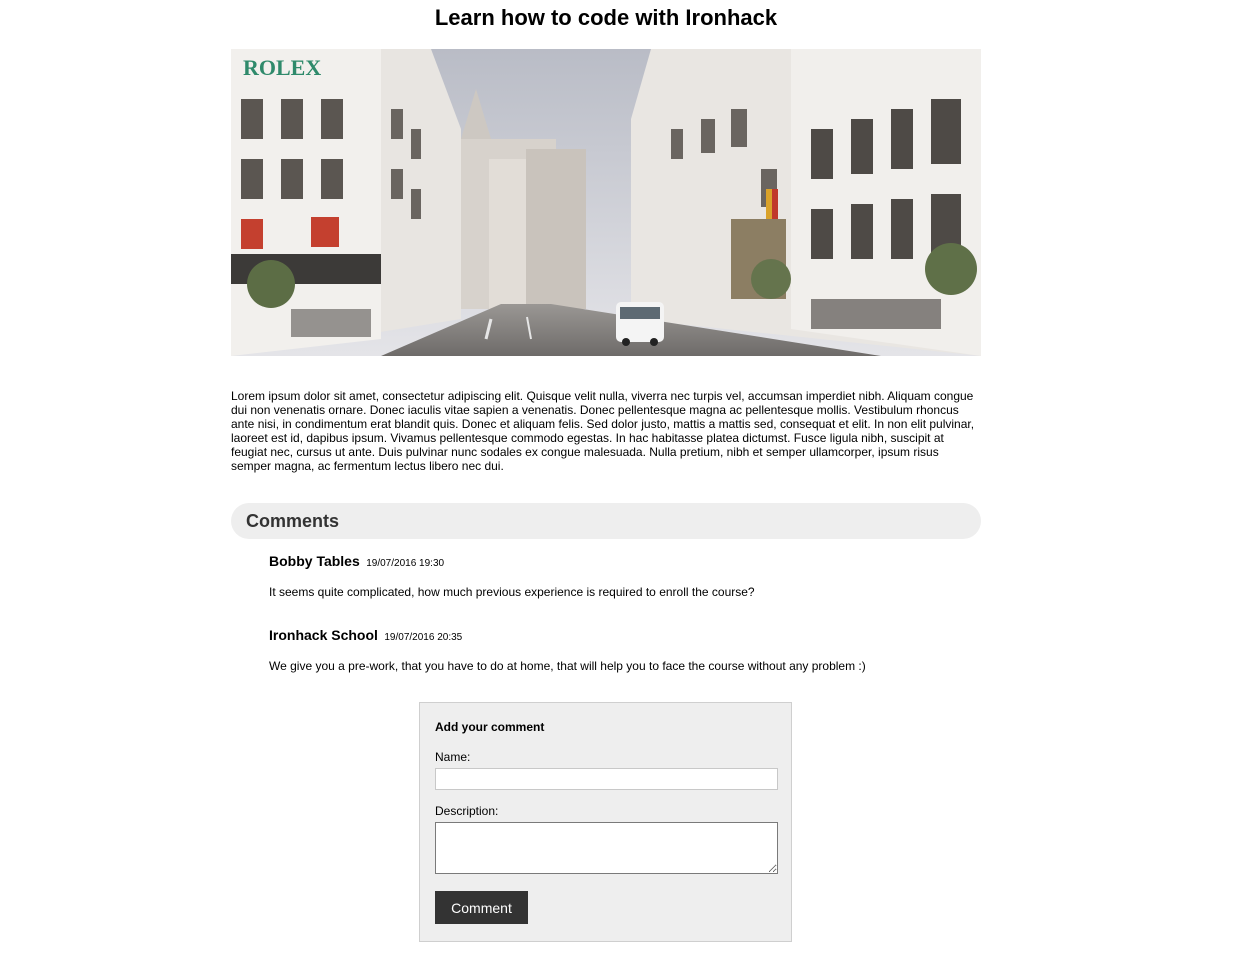  I want to click on rolex-sign: ROLEX, so click(282, 67).